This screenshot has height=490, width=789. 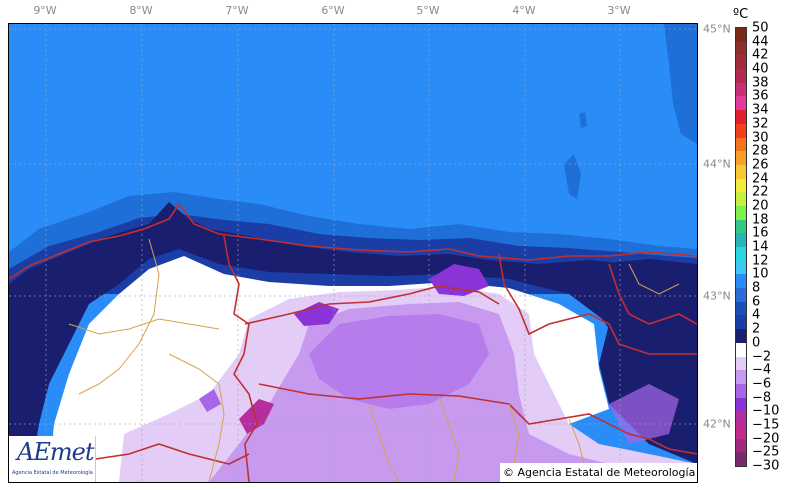 What do you see at coordinates (756, 302) in the screenshot?
I see `colorbar-tick-label: 6` at bounding box center [756, 302].